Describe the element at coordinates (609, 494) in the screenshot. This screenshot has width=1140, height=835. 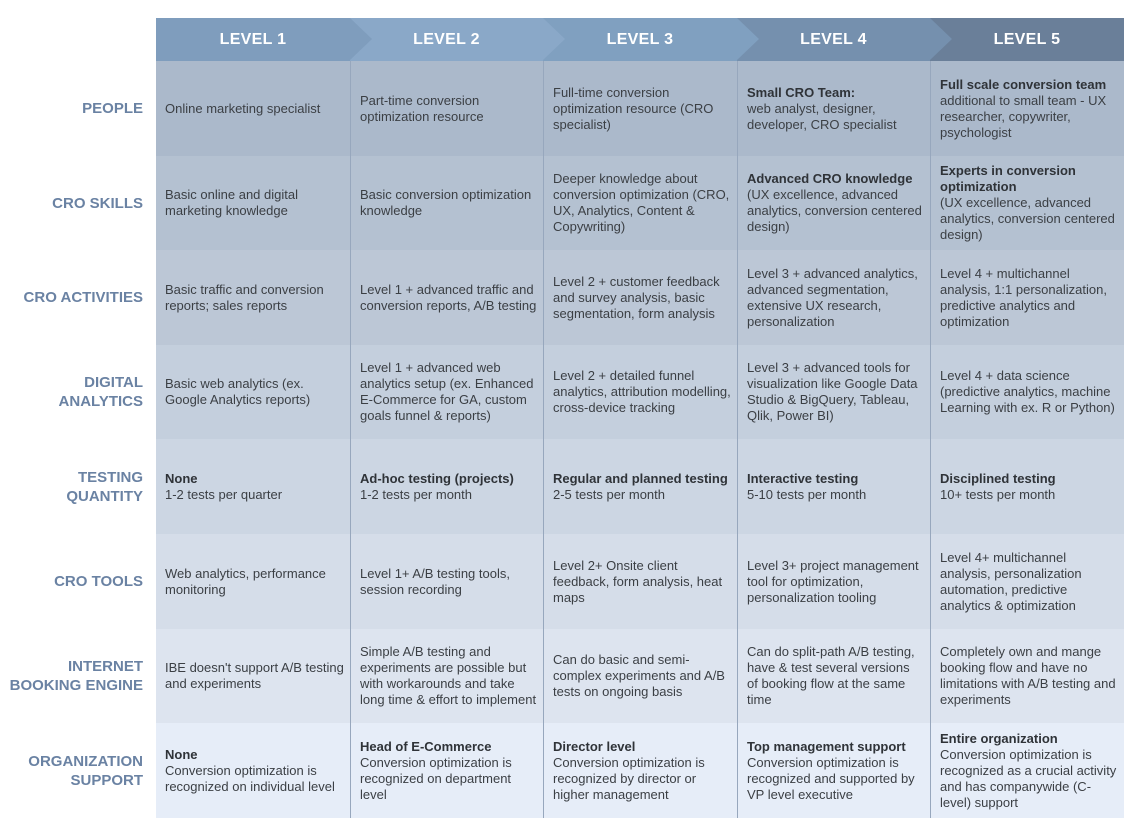
I see `cell-text: 2-5 tests per month` at that location.